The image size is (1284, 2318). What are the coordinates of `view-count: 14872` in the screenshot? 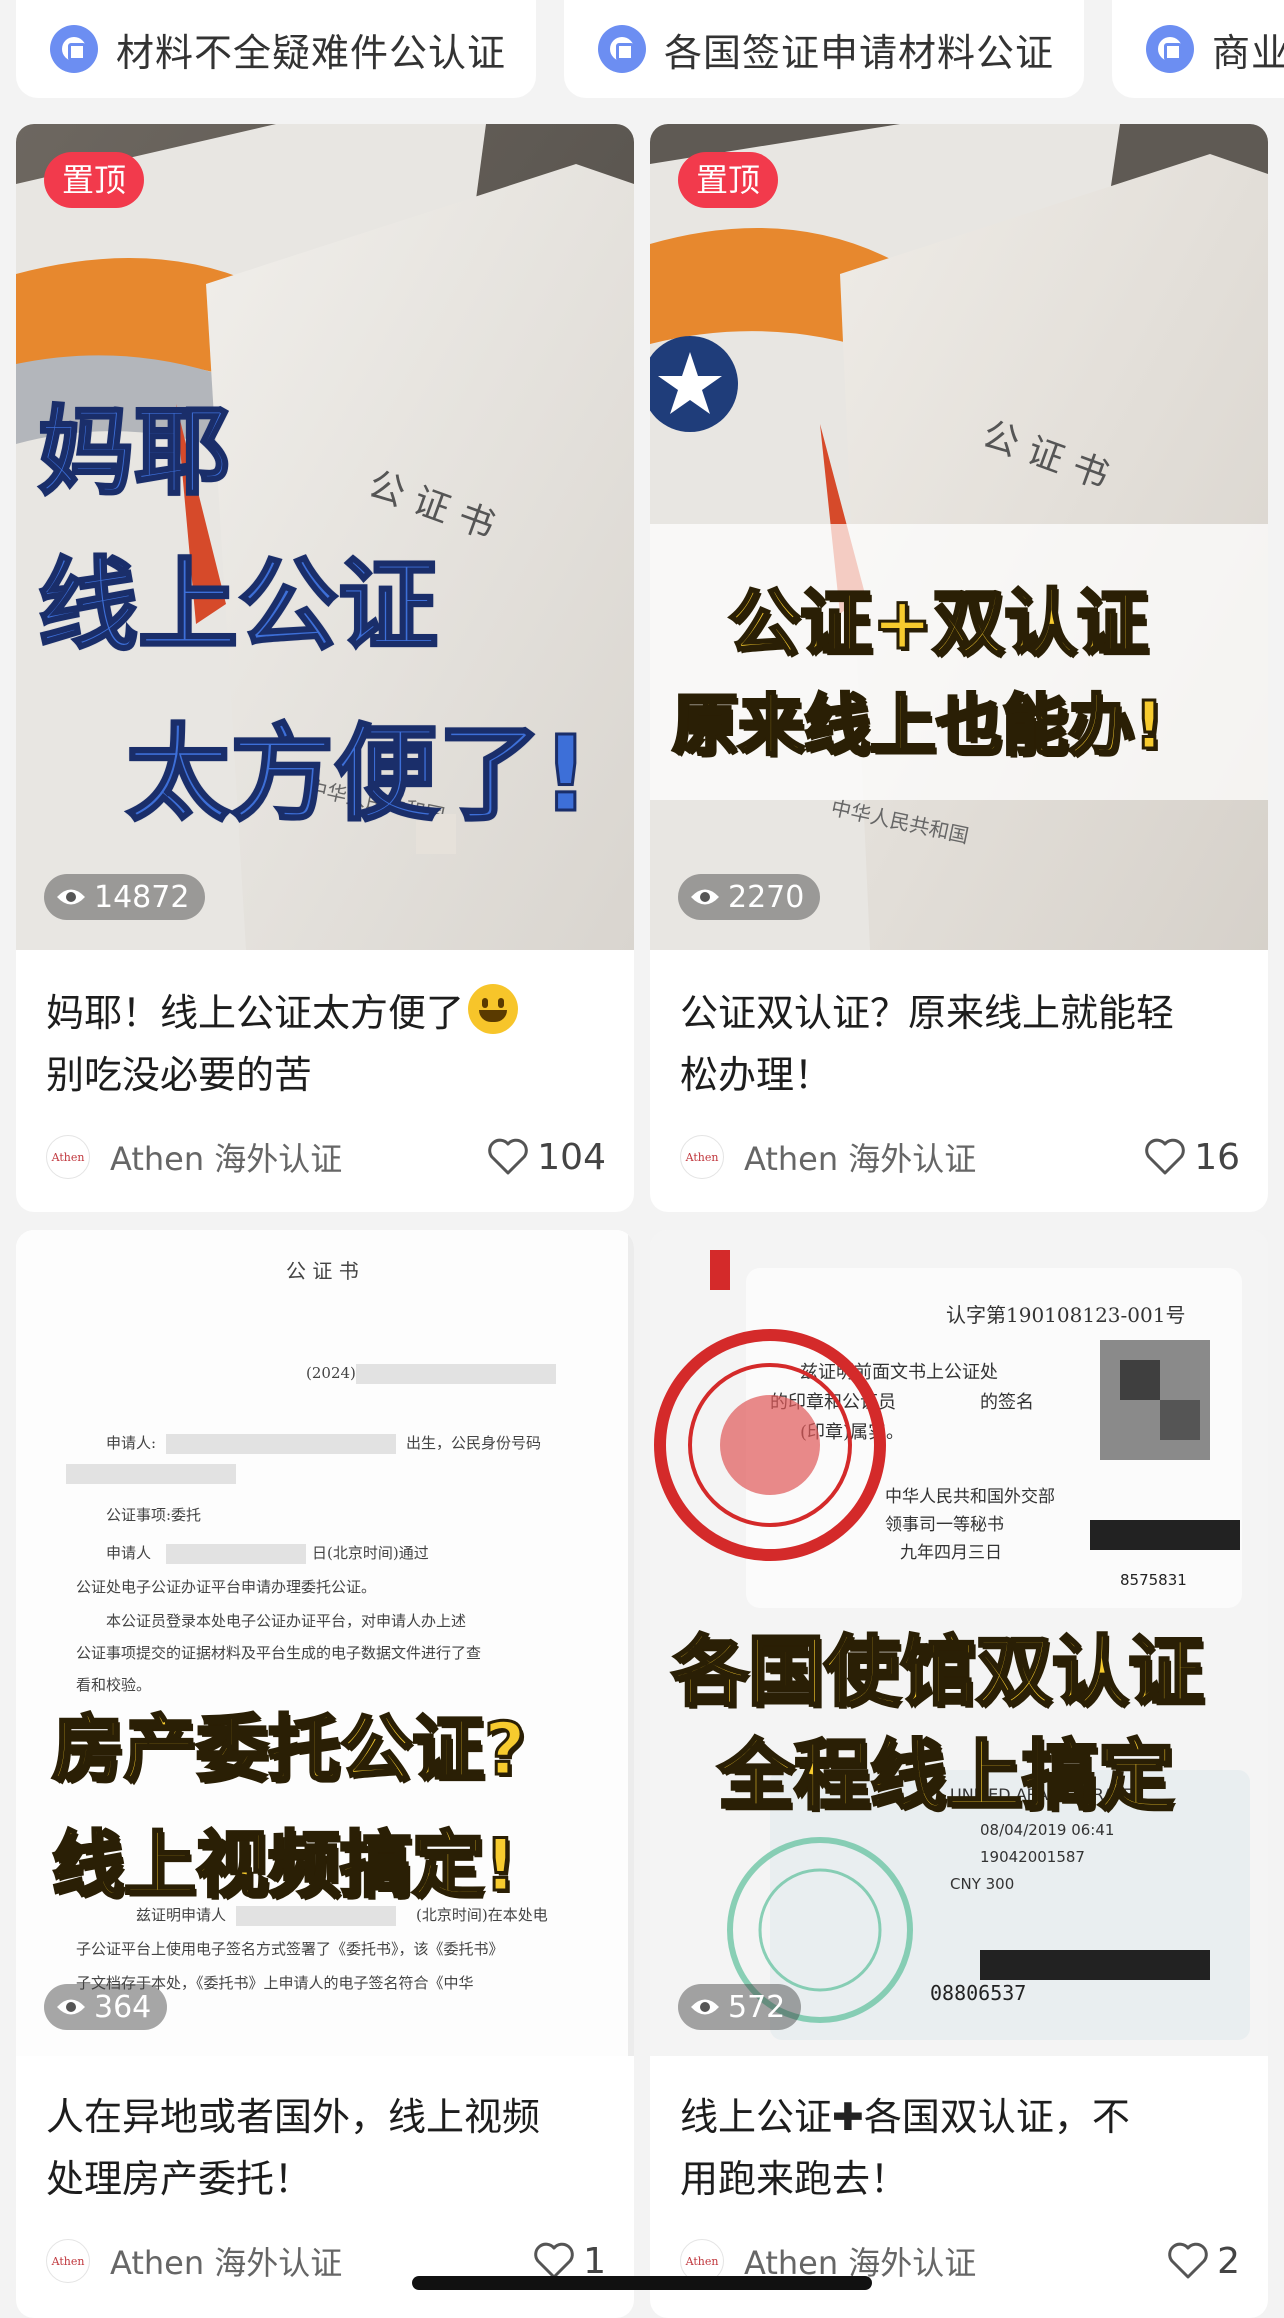 It's located at (125, 897).